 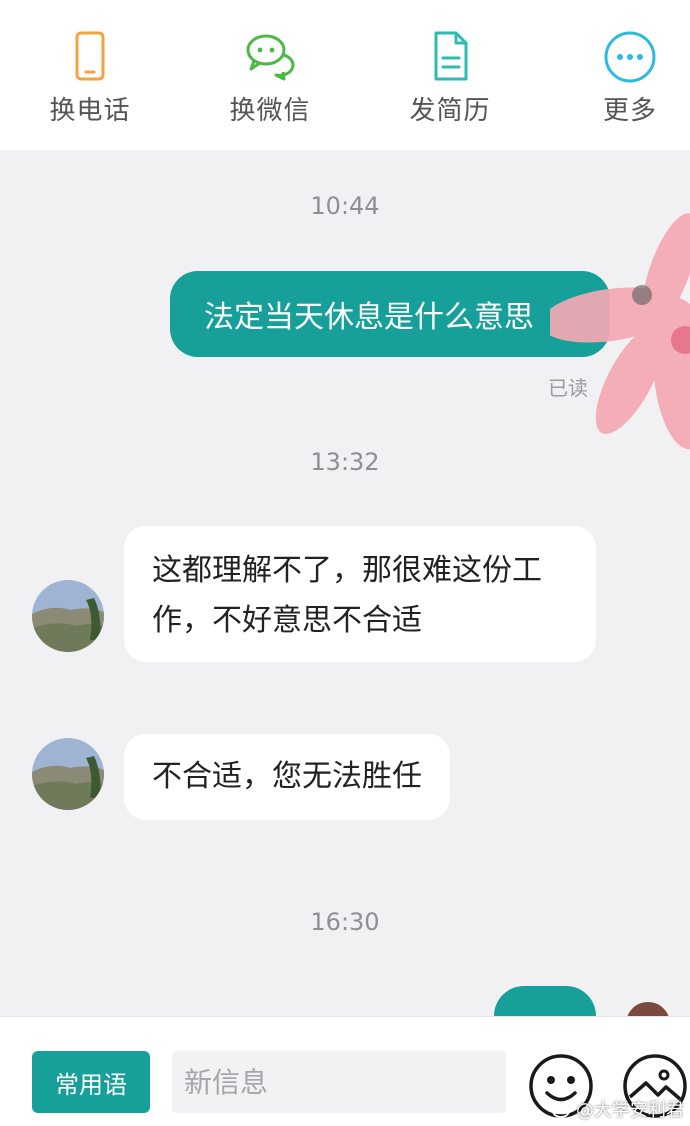 I want to click on read-status: 已读, so click(x=568, y=388).